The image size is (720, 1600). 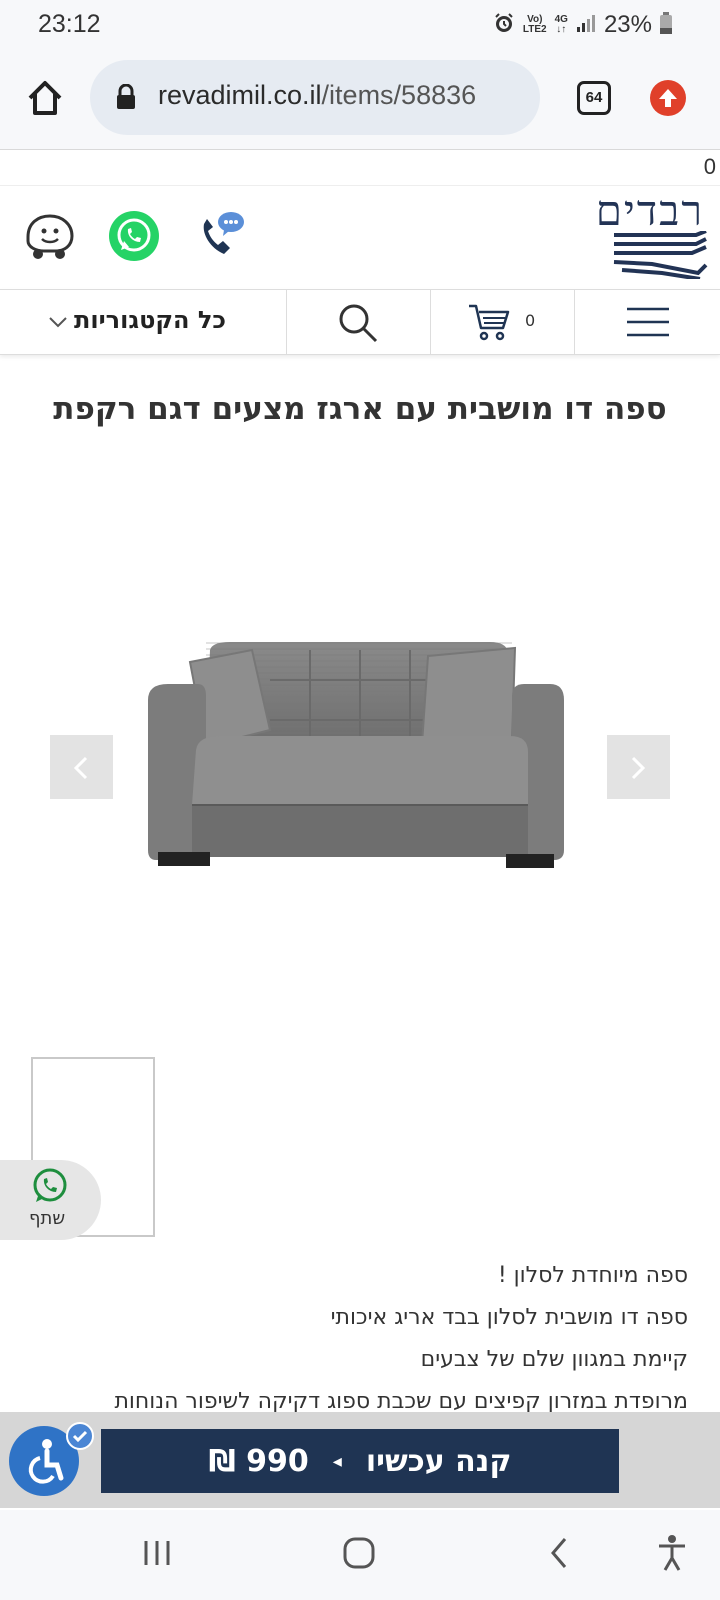 I want to click on volte-bottom: LTE2, so click(x=534, y=29).